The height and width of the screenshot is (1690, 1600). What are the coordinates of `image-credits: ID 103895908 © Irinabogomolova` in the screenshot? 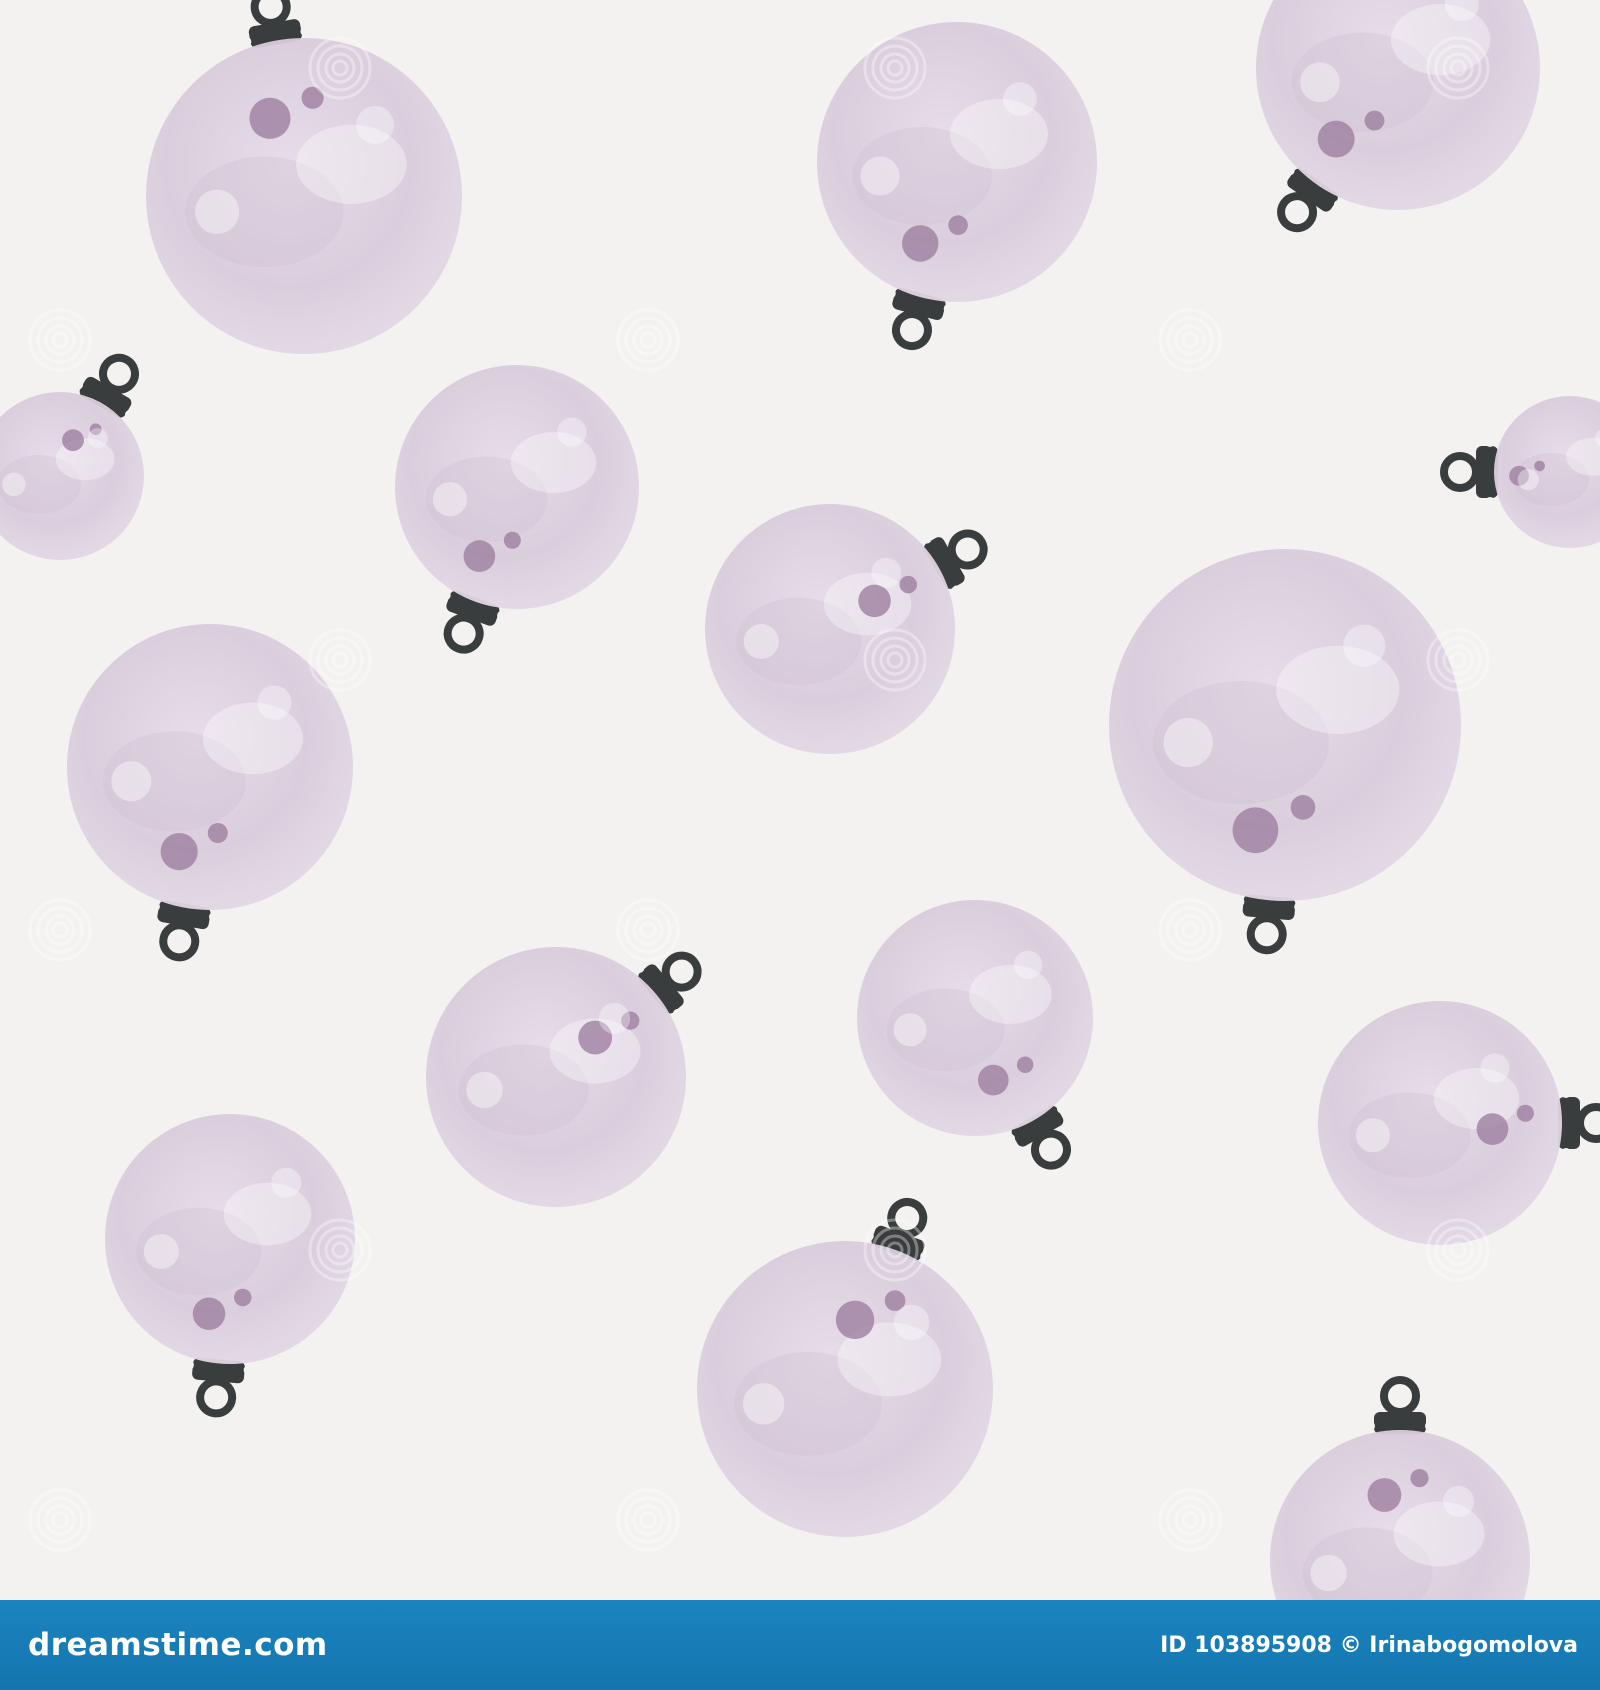 It's located at (1369, 1645).